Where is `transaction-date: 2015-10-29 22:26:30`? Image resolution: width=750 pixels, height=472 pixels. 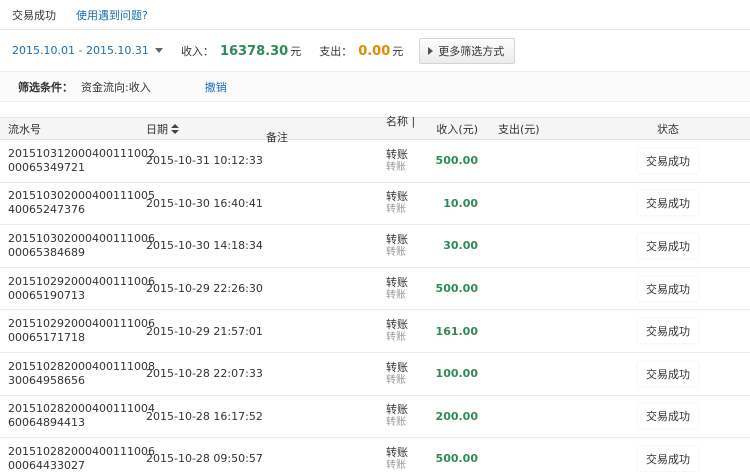
transaction-date: 2015-10-29 22:26:30 is located at coordinates (204, 289).